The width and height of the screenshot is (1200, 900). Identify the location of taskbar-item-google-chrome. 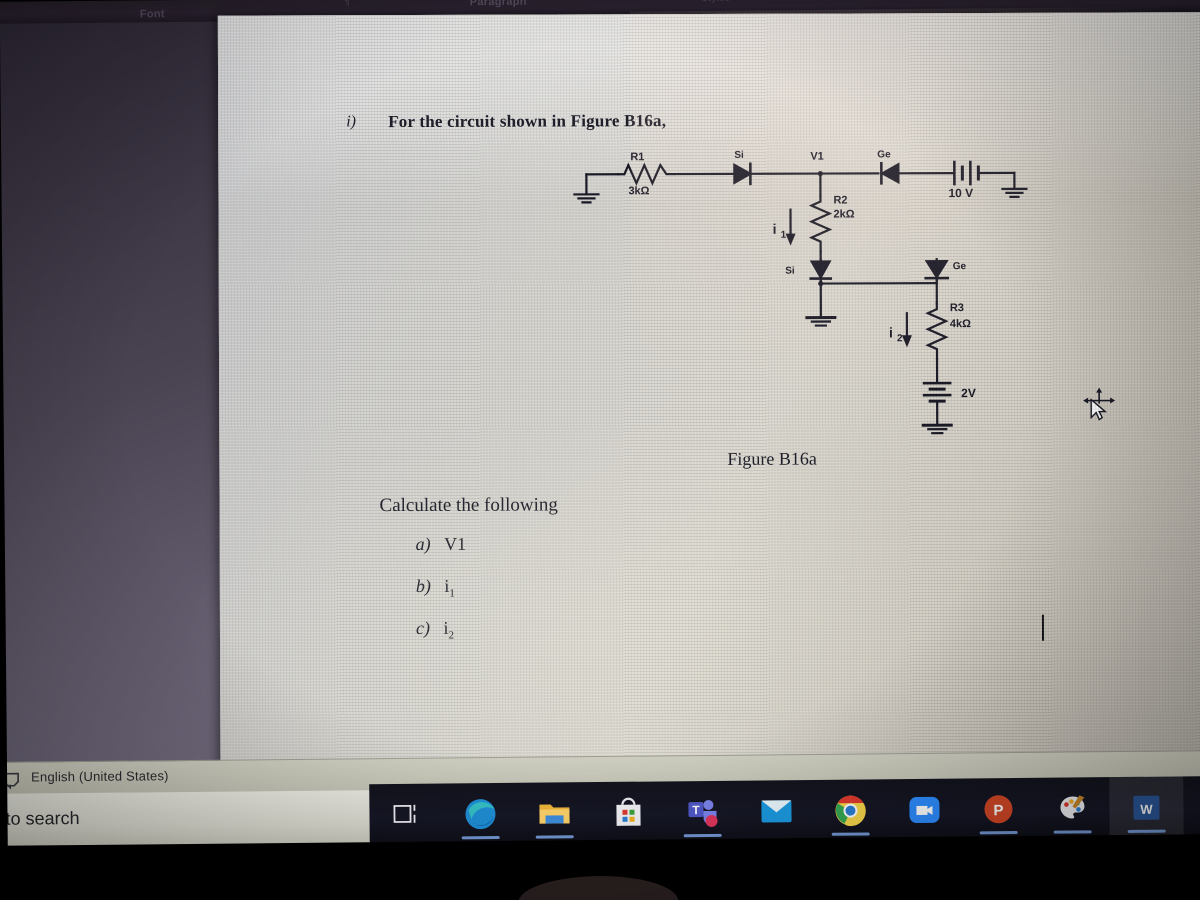
(850, 810).